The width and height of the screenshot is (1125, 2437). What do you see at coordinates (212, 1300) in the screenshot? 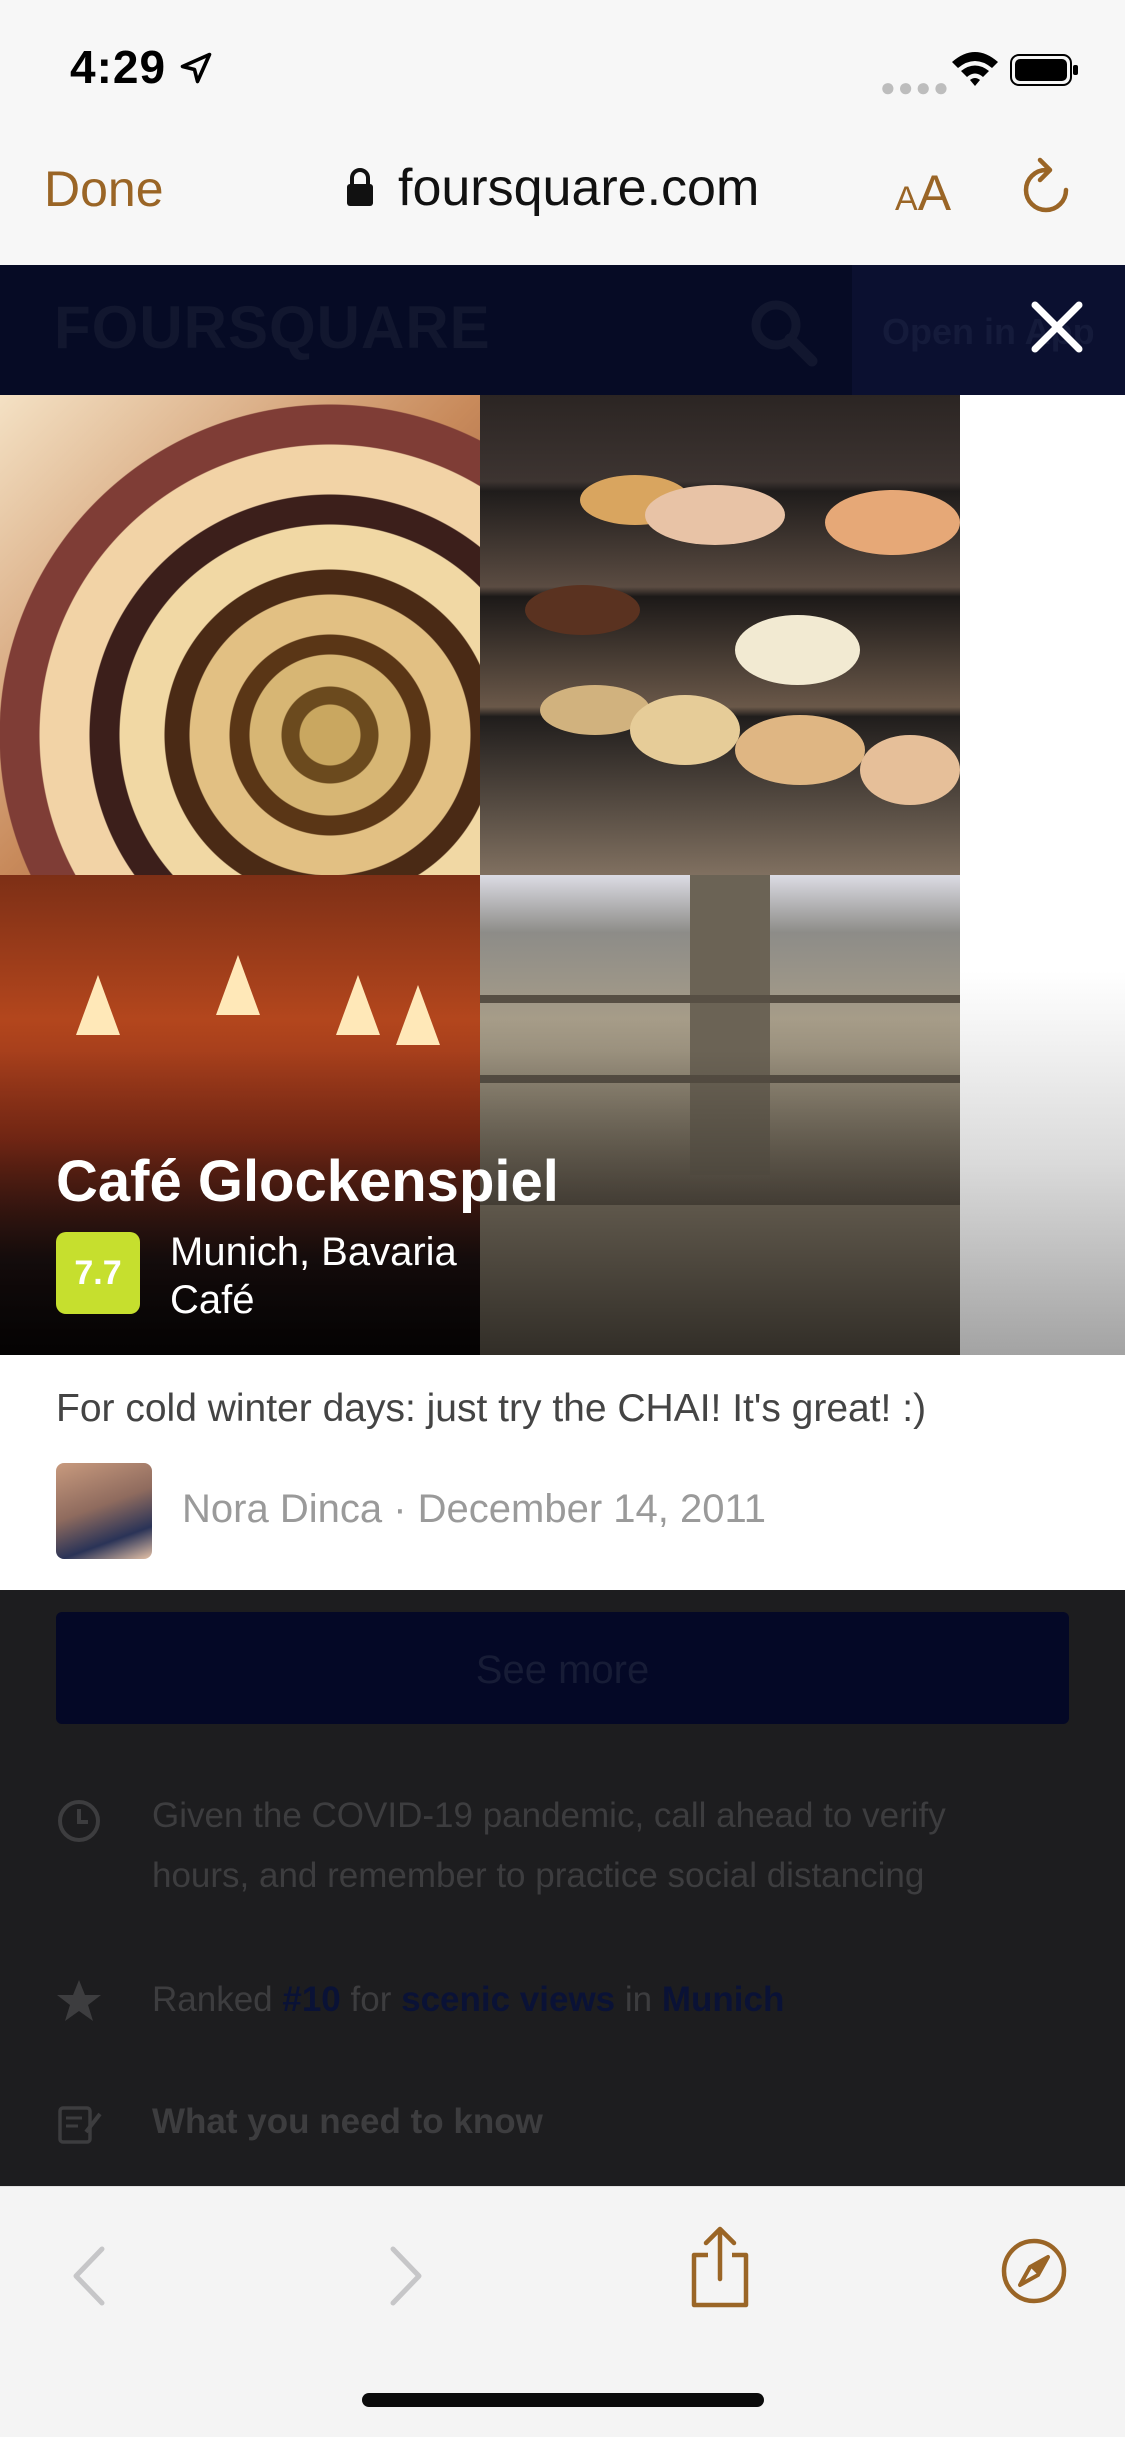
I see `venue-category: Café` at bounding box center [212, 1300].